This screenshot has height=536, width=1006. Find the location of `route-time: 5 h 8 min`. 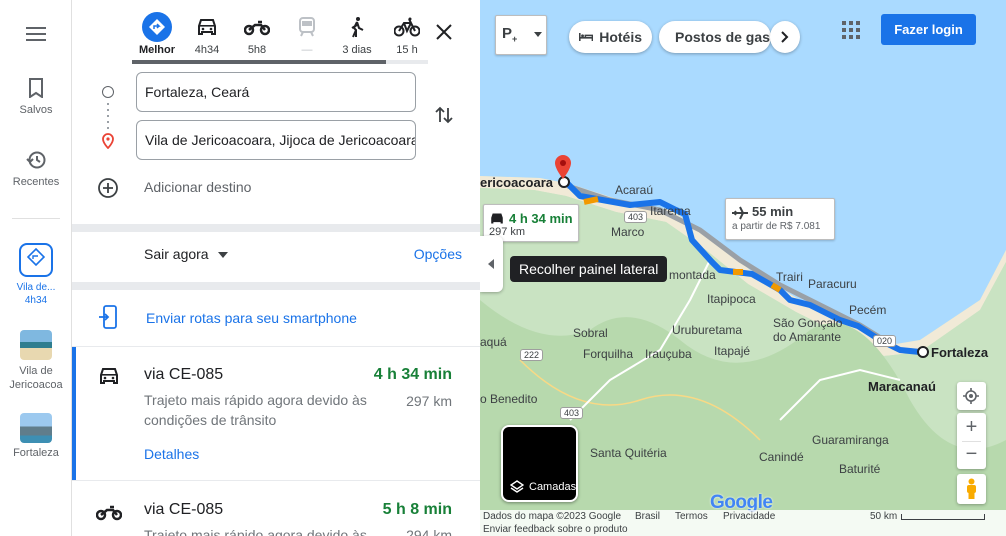

route-time: 5 h 8 min is located at coordinates (417, 509).